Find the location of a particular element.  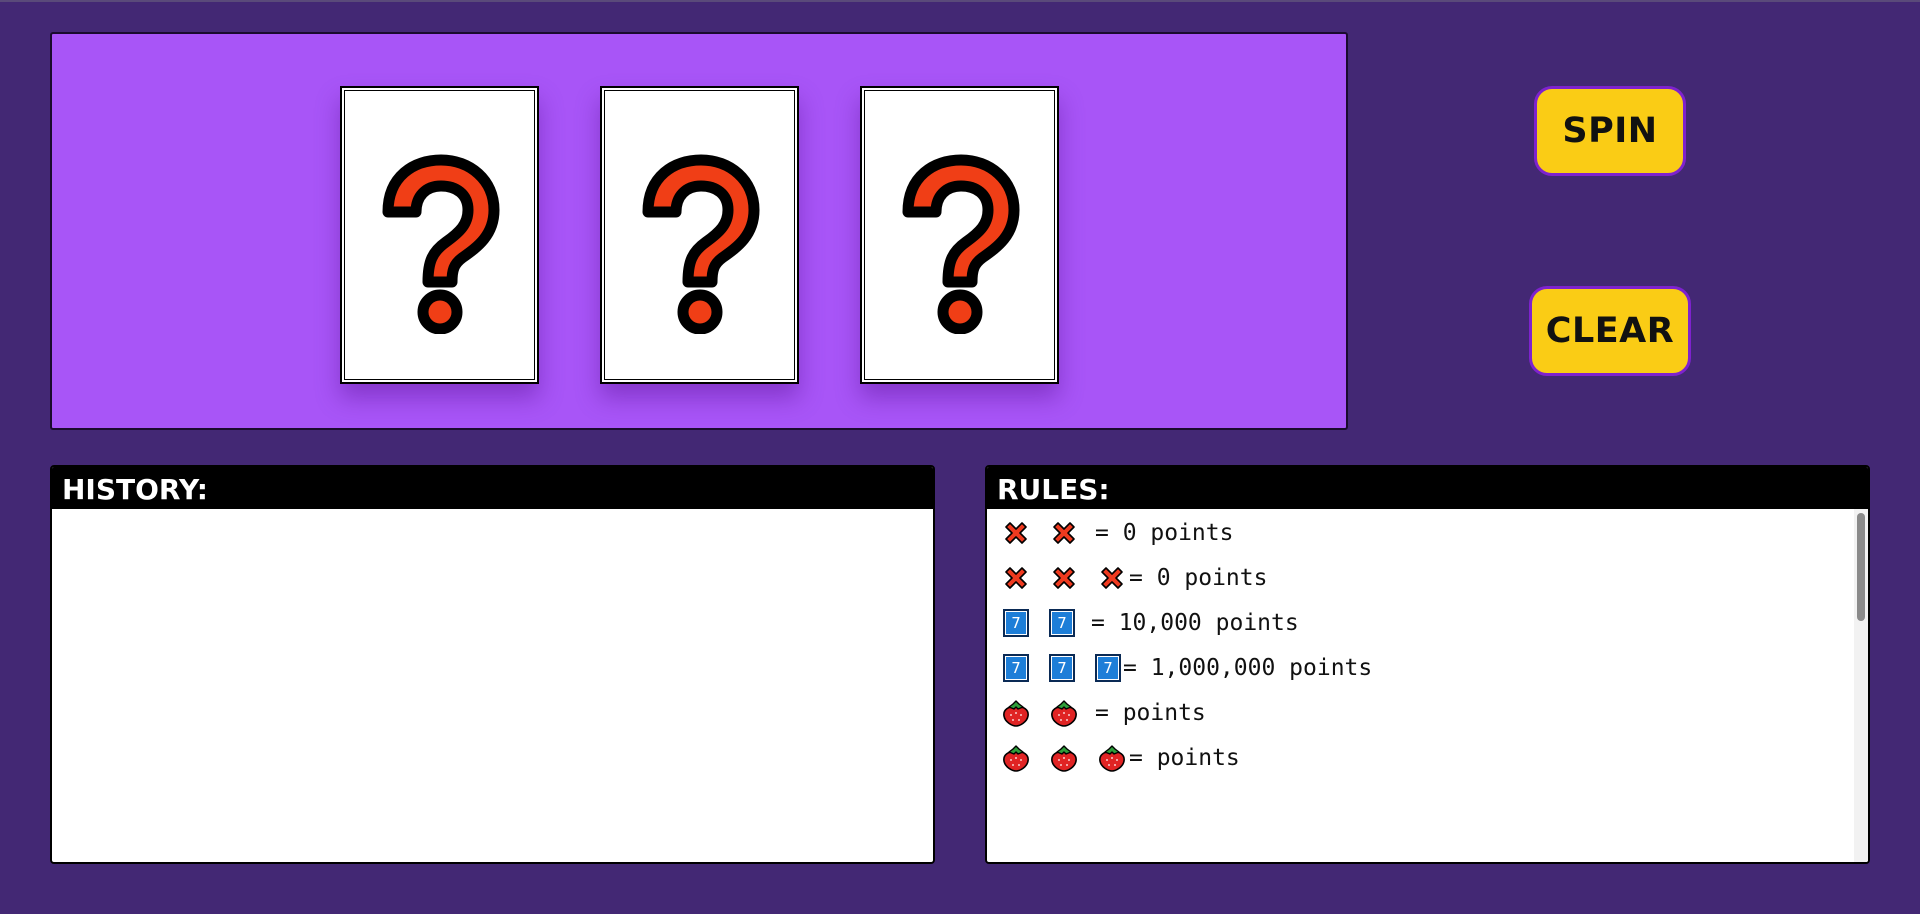

window-top-border is located at coordinates (960, 1).